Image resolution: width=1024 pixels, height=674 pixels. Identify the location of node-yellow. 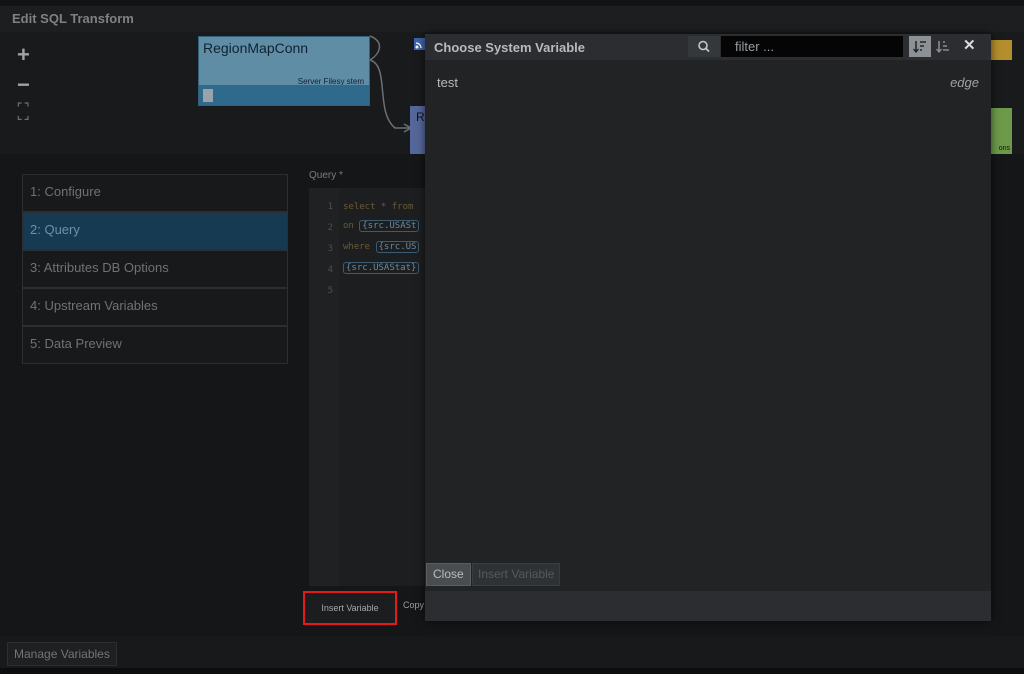
(1001, 50).